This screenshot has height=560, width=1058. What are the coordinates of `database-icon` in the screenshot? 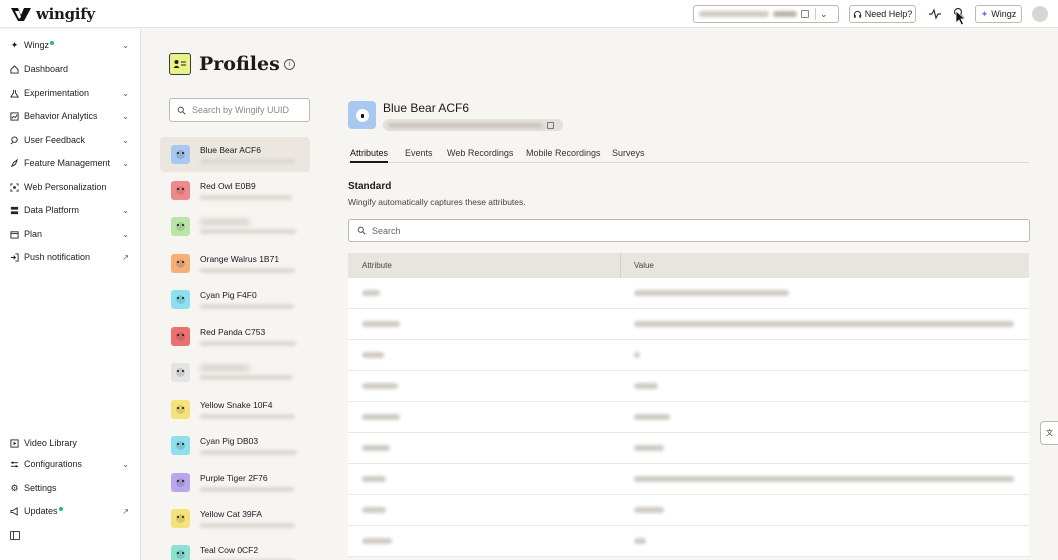 It's located at (14, 210).